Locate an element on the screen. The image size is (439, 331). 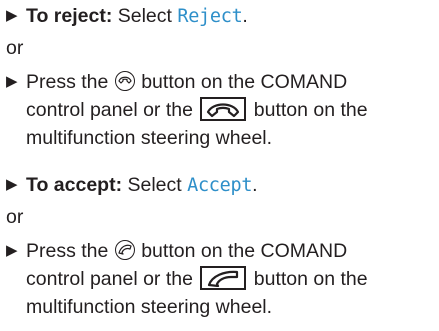
accept-alt-press: Press the is located at coordinates (70, 251).